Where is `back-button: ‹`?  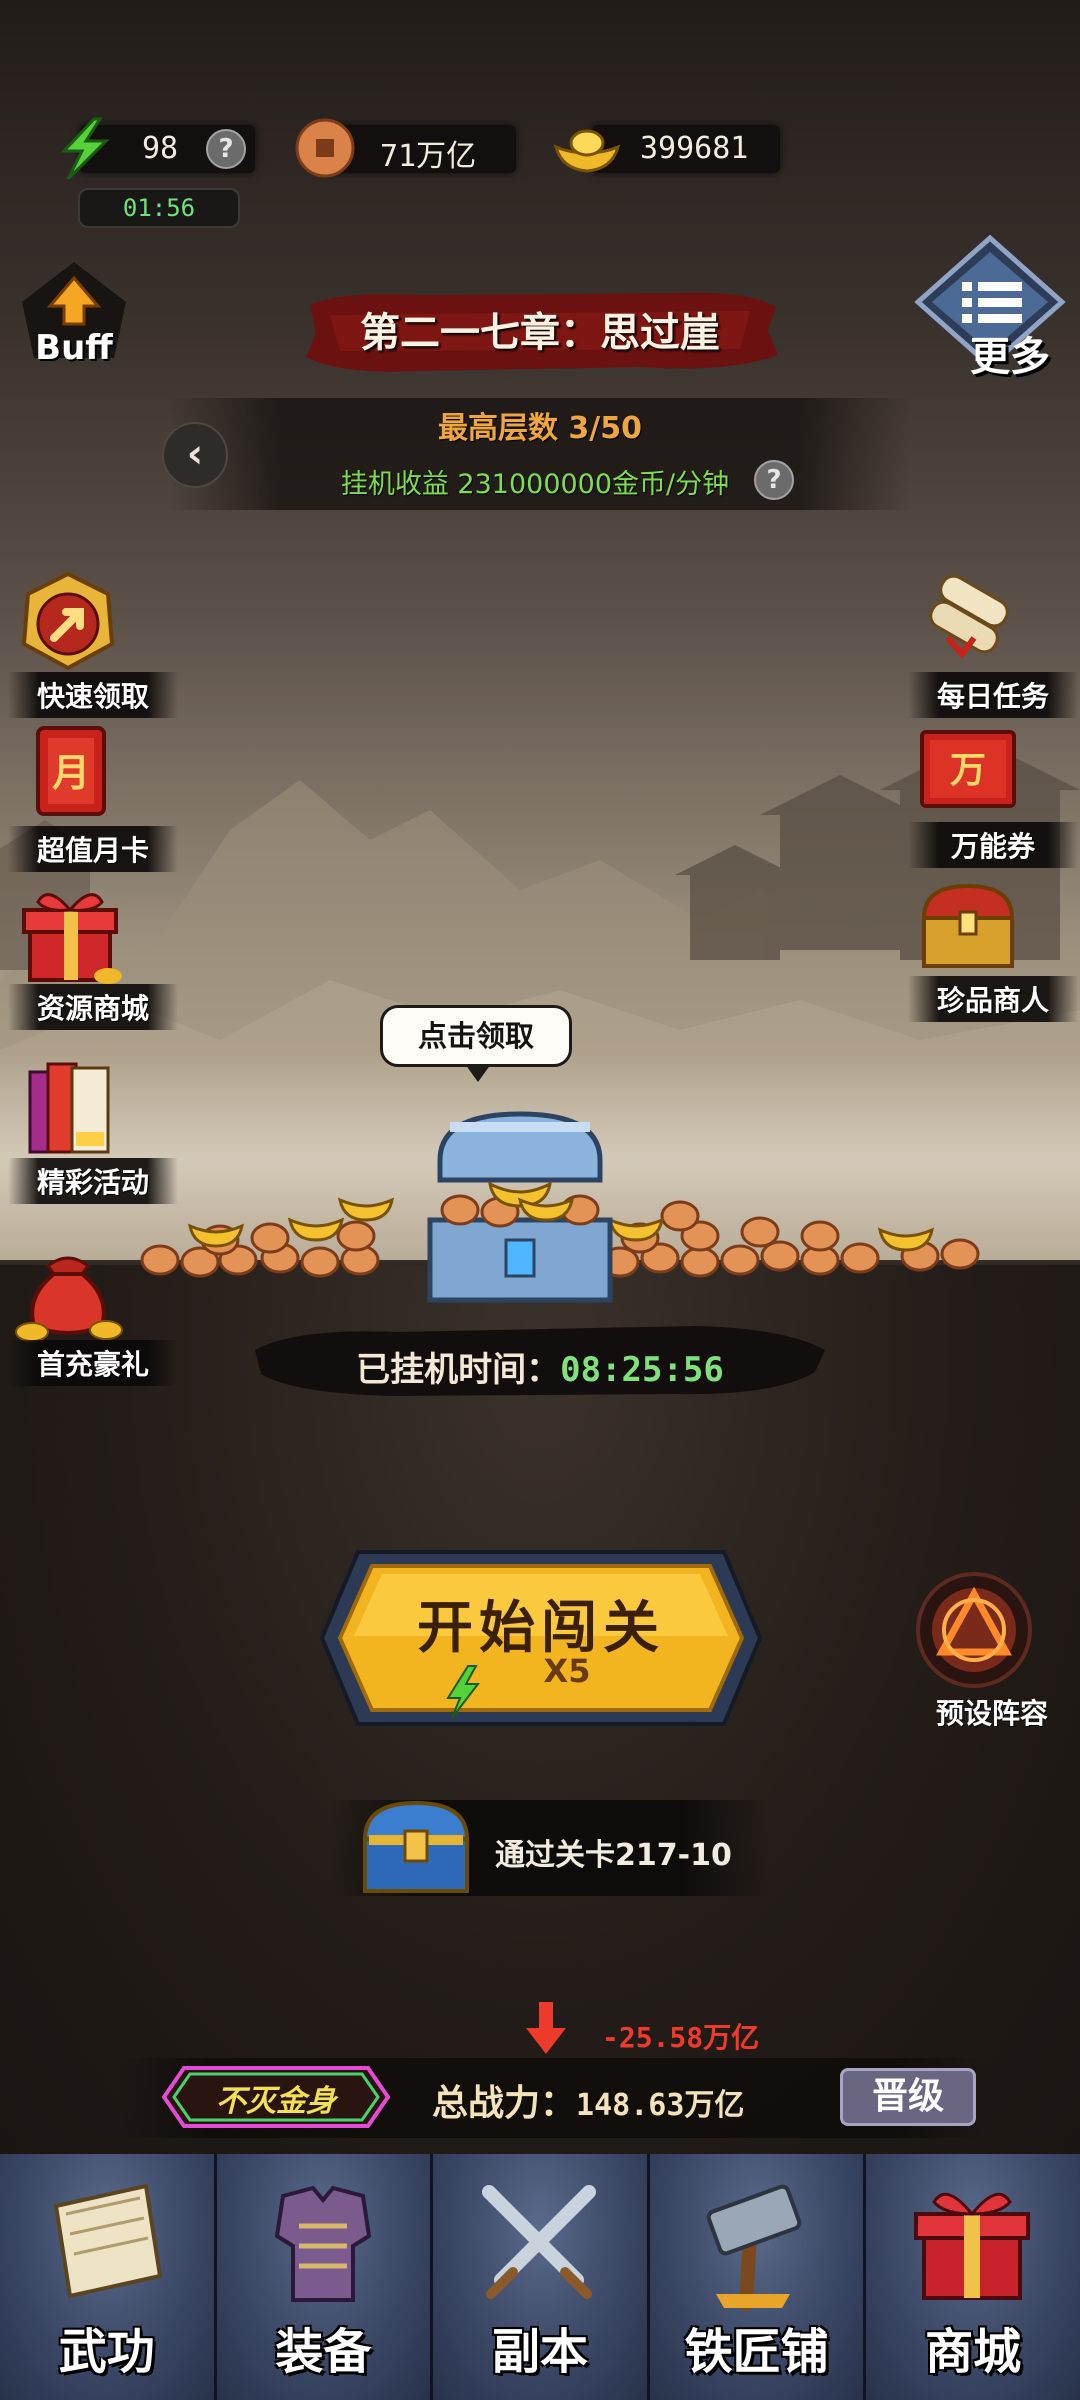 back-button: ‹ is located at coordinates (195, 455).